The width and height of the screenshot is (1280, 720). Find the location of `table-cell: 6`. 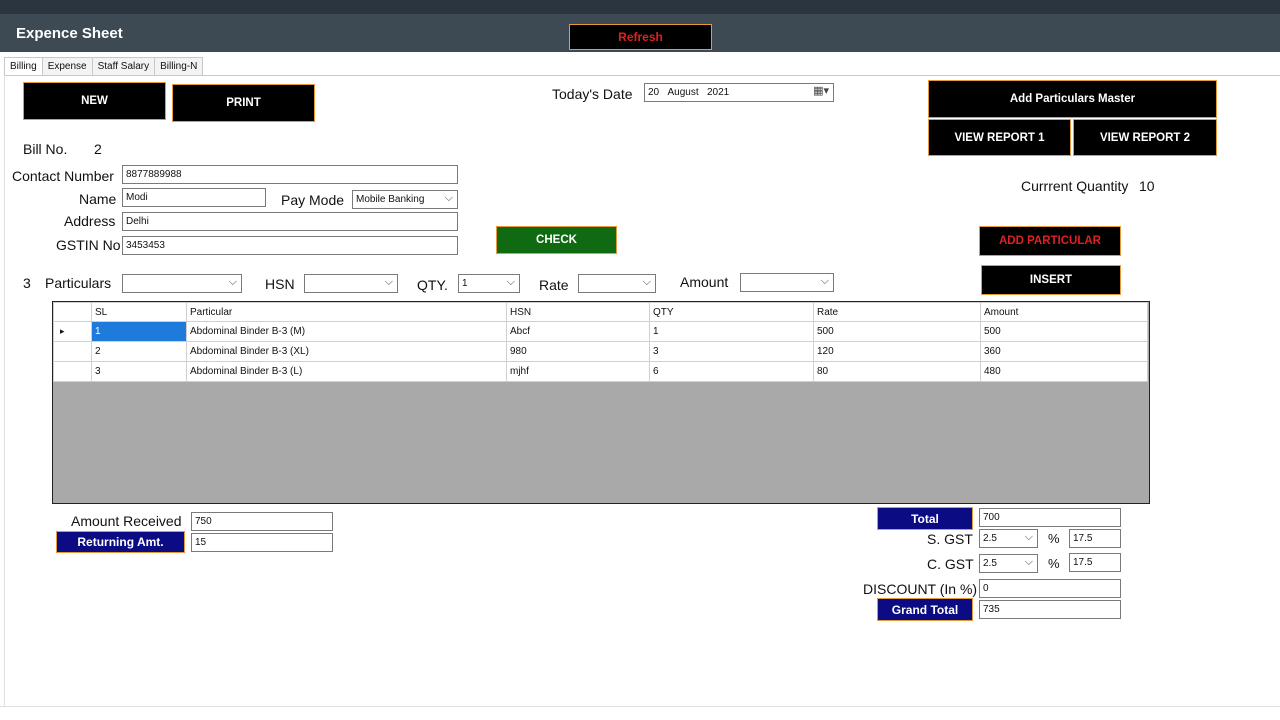

table-cell: 6 is located at coordinates (731, 371).